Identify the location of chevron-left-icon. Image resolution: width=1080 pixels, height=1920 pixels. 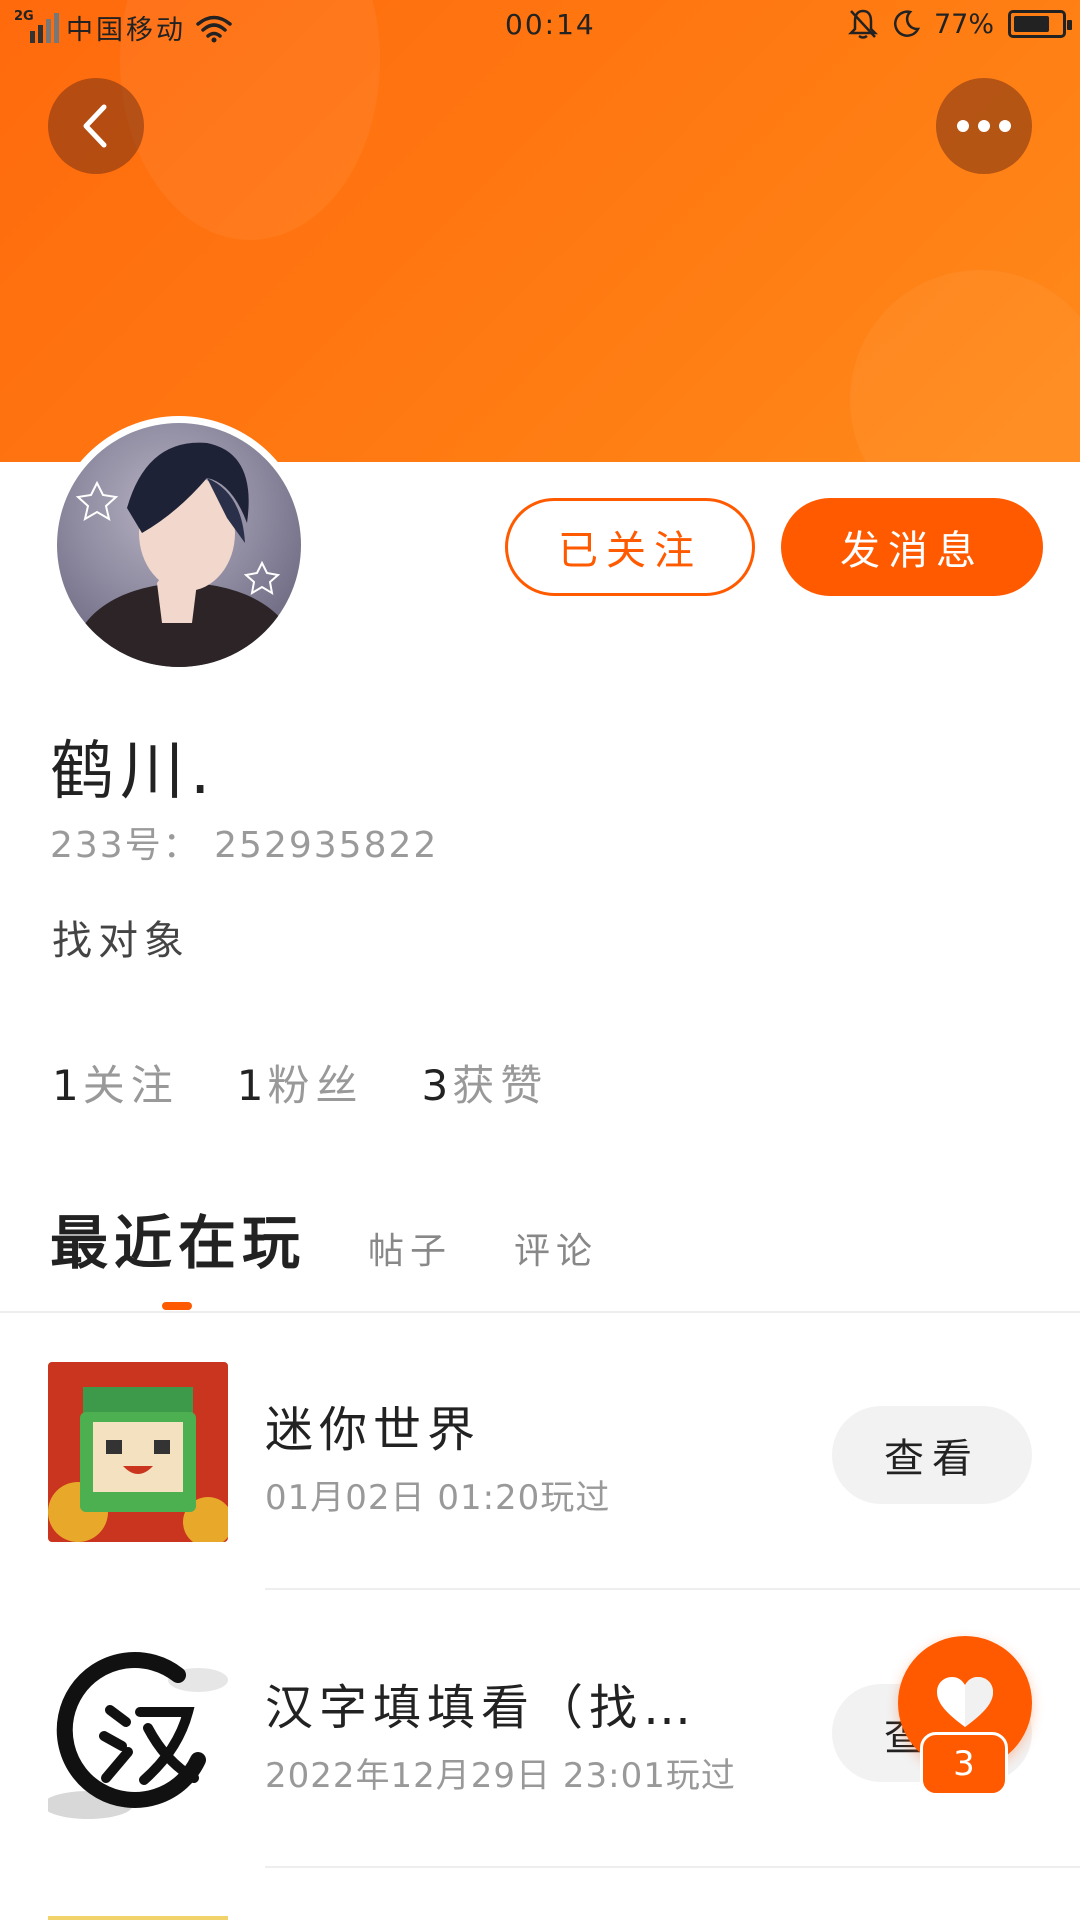
(95, 126).